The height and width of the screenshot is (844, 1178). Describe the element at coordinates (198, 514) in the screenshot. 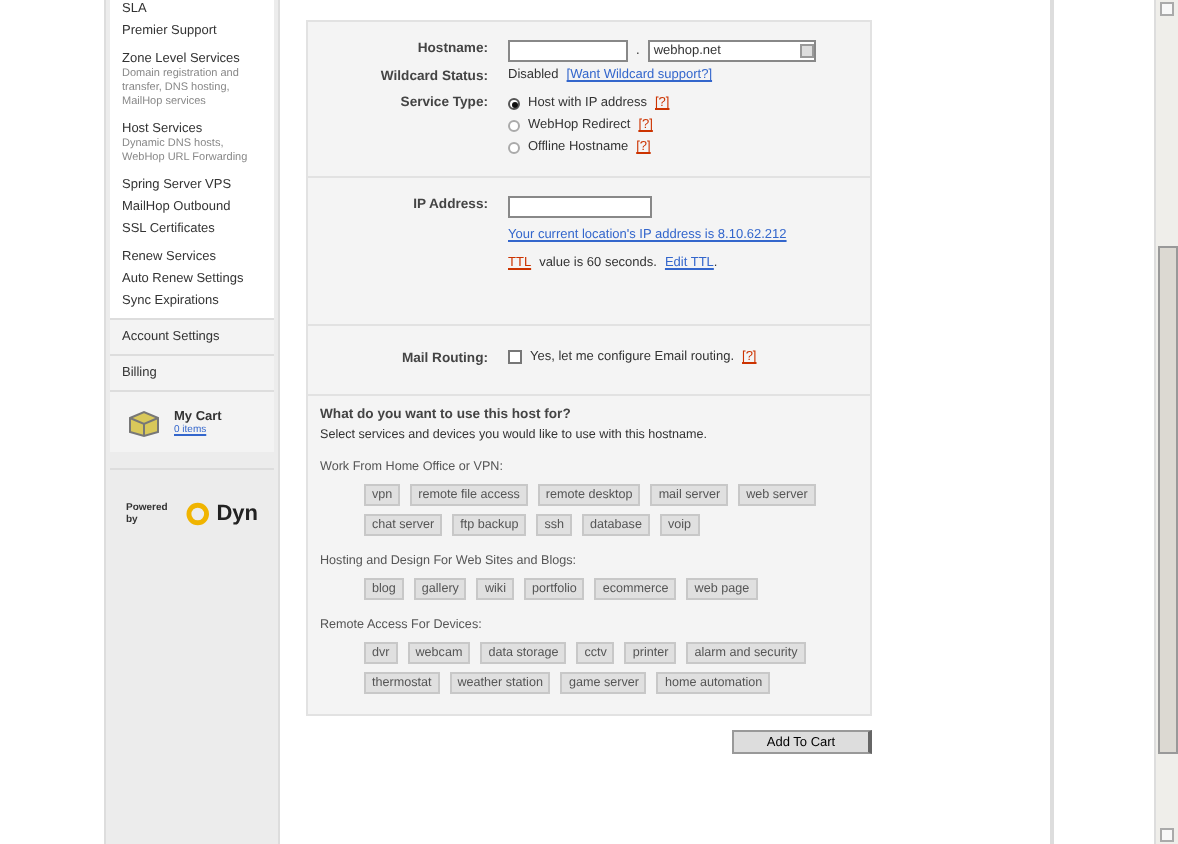

I see `ring-logo-icon` at that location.